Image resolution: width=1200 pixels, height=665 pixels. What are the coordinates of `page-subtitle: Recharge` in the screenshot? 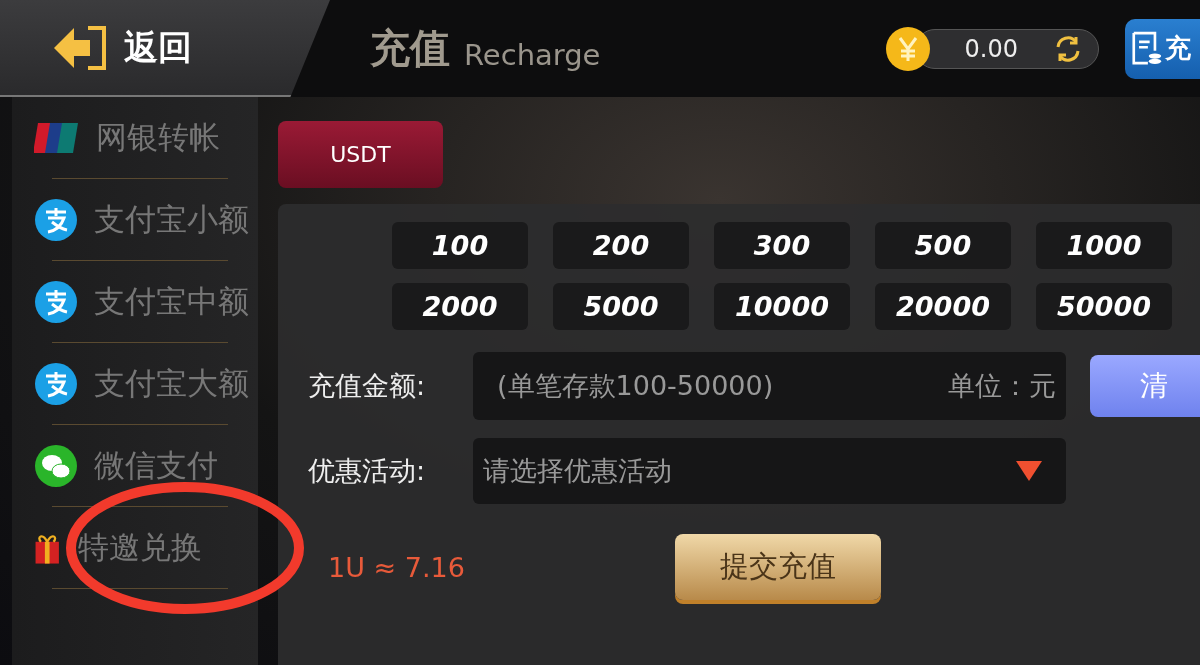 It's located at (532, 54).